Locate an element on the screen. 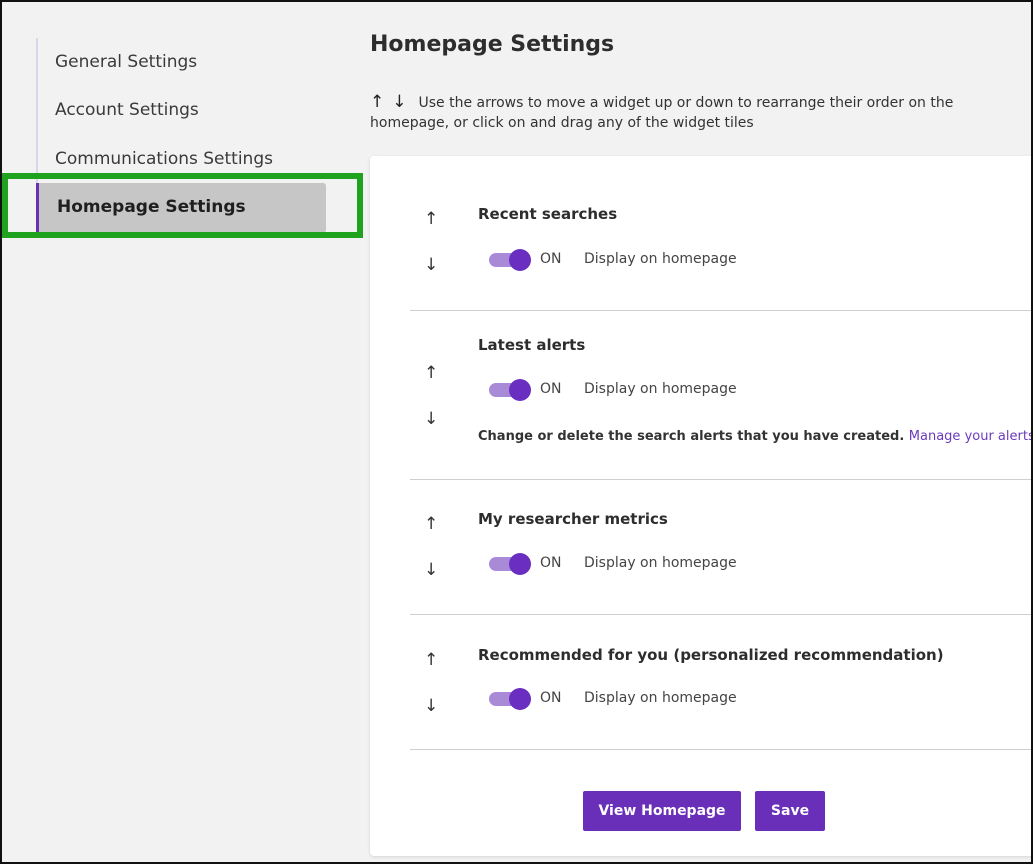  widget-title: Latest alerts is located at coordinates (532, 345).